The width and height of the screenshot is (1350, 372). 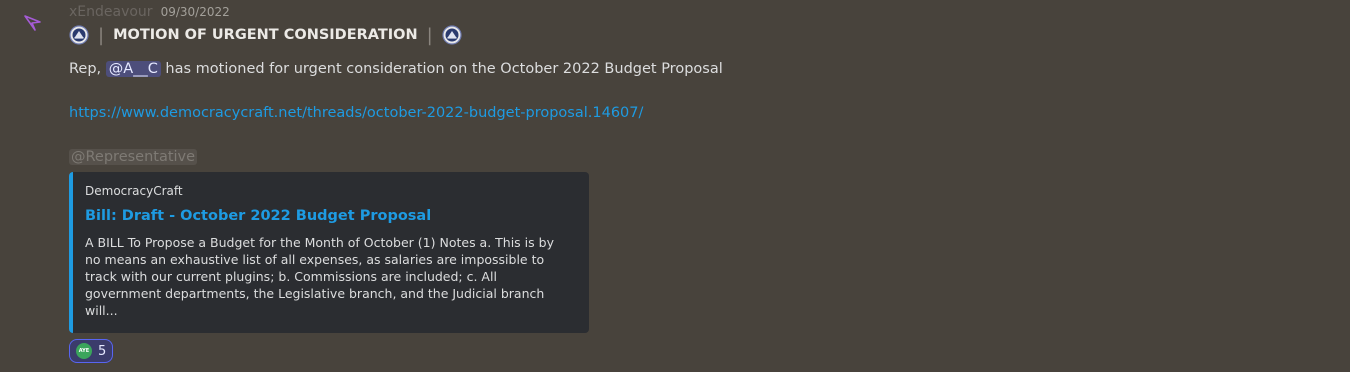 I want to click on embed-provider: DemocracyCraft, so click(x=134, y=191).